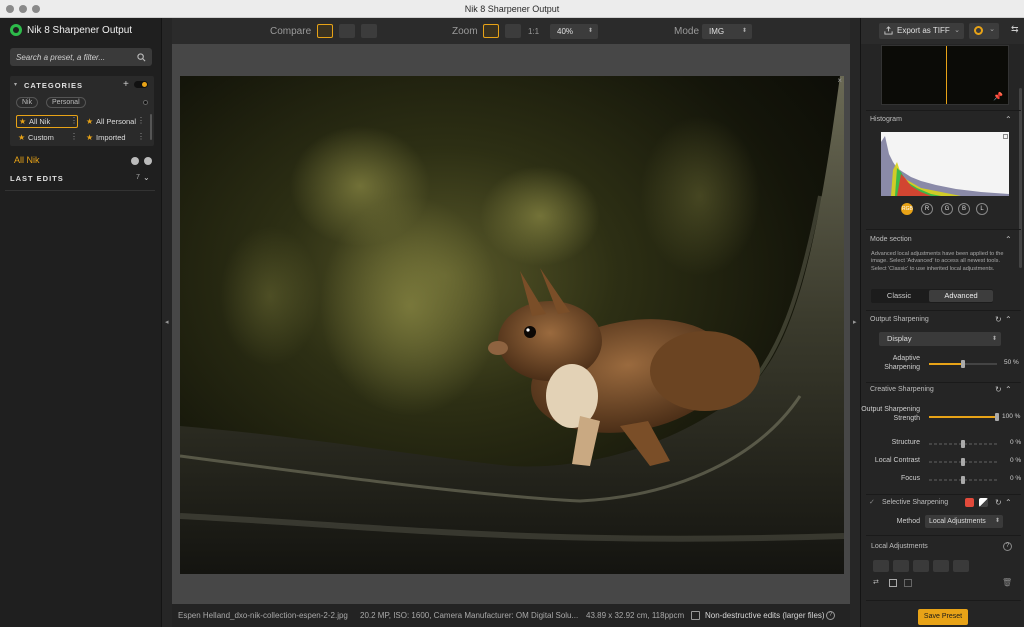 The image size is (1024, 627). I want to click on mode-value: IMG, so click(717, 31).